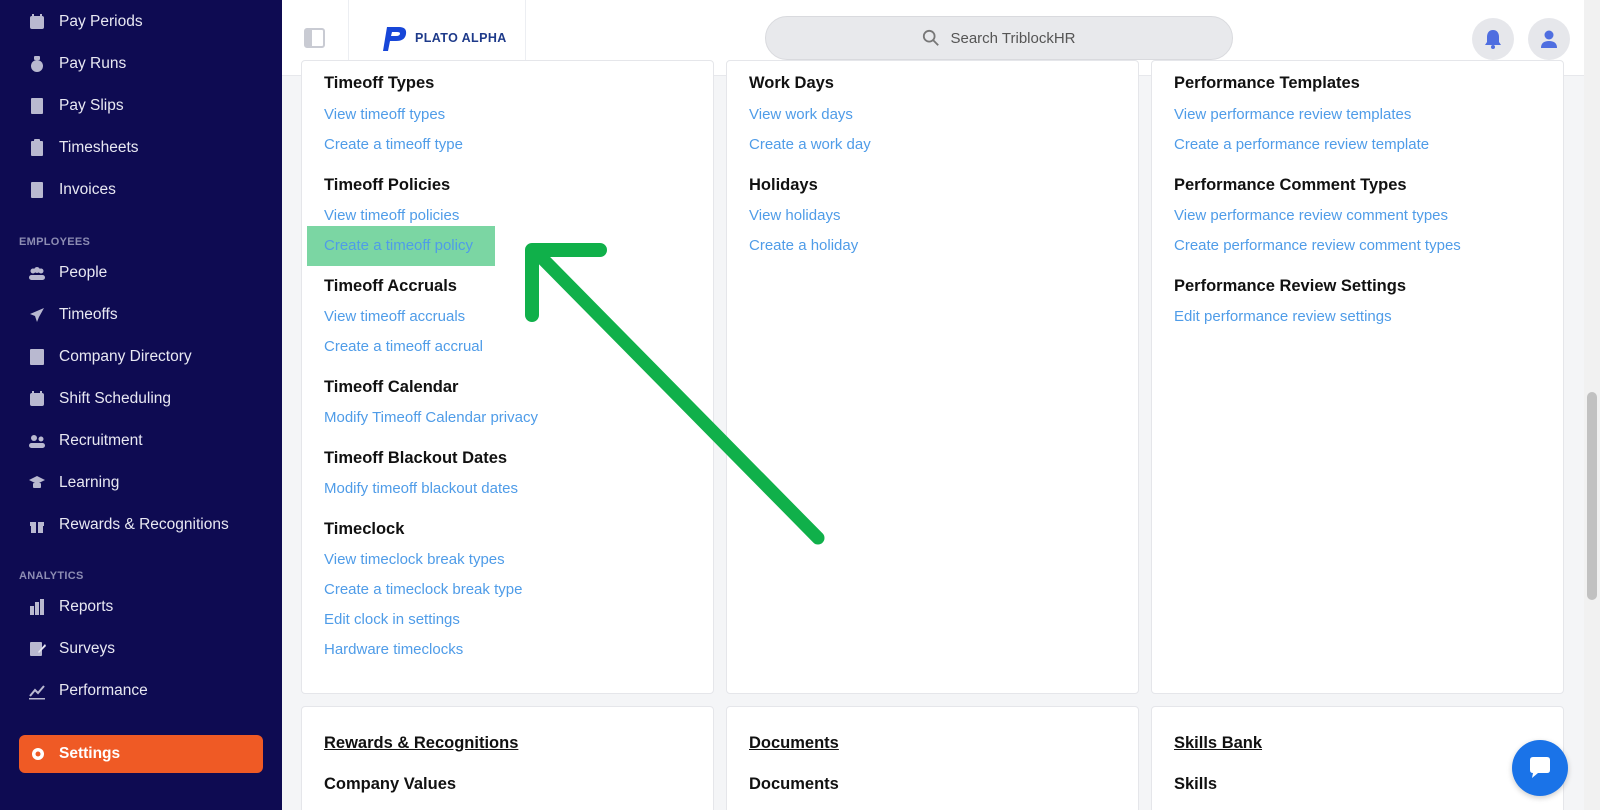 The width and height of the screenshot is (1600, 810). Describe the element at coordinates (141, 607) in the screenshot. I see `nav-reports: Reports` at that location.